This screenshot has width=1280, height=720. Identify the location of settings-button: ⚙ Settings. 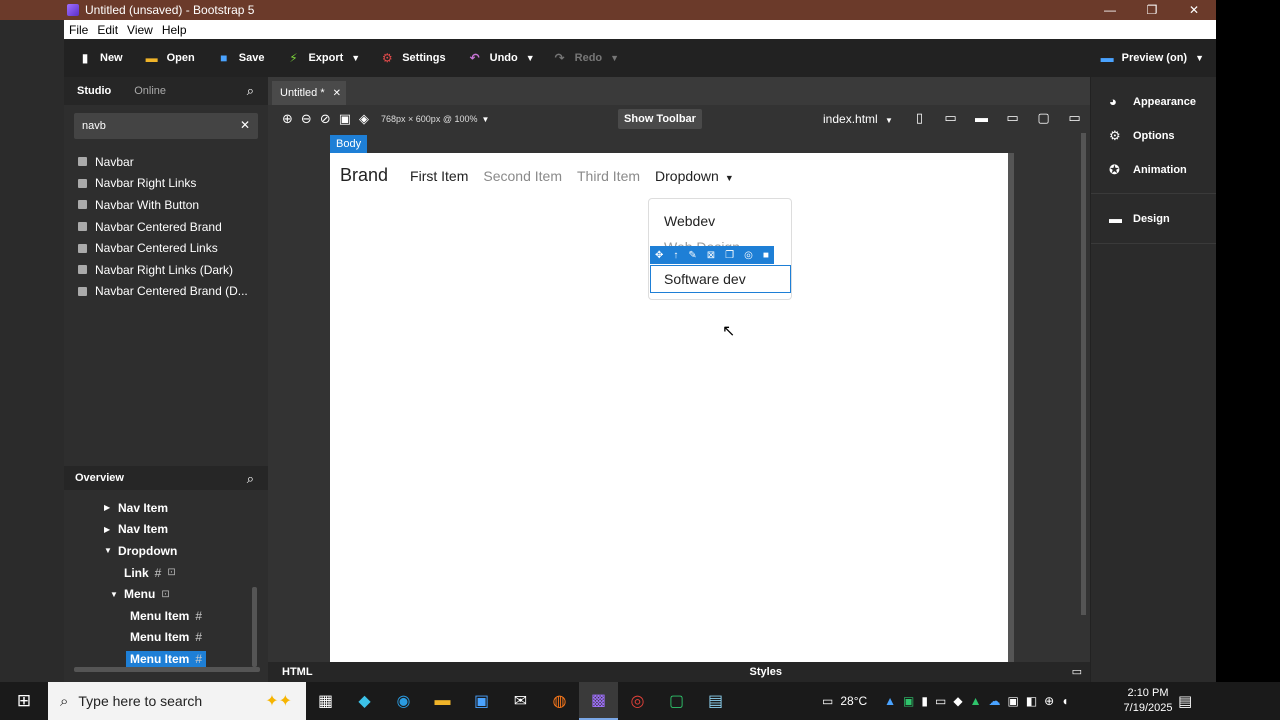
(413, 58).